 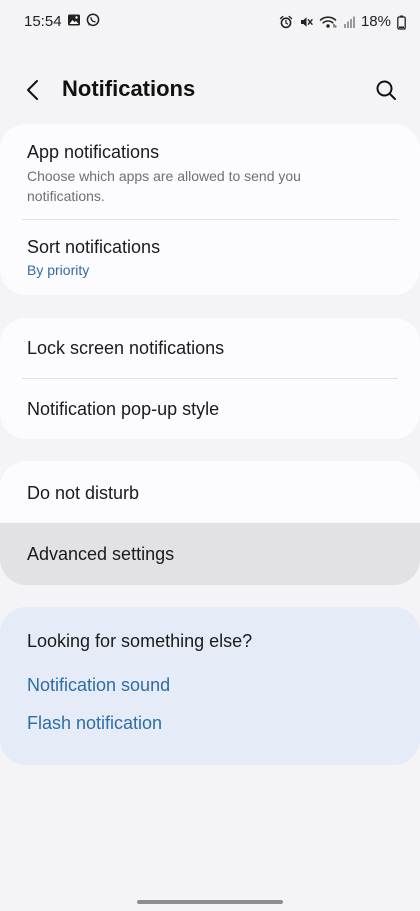 What do you see at coordinates (210, 554) in the screenshot?
I see `advanced-settings-item: Advanced settings` at bounding box center [210, 554].